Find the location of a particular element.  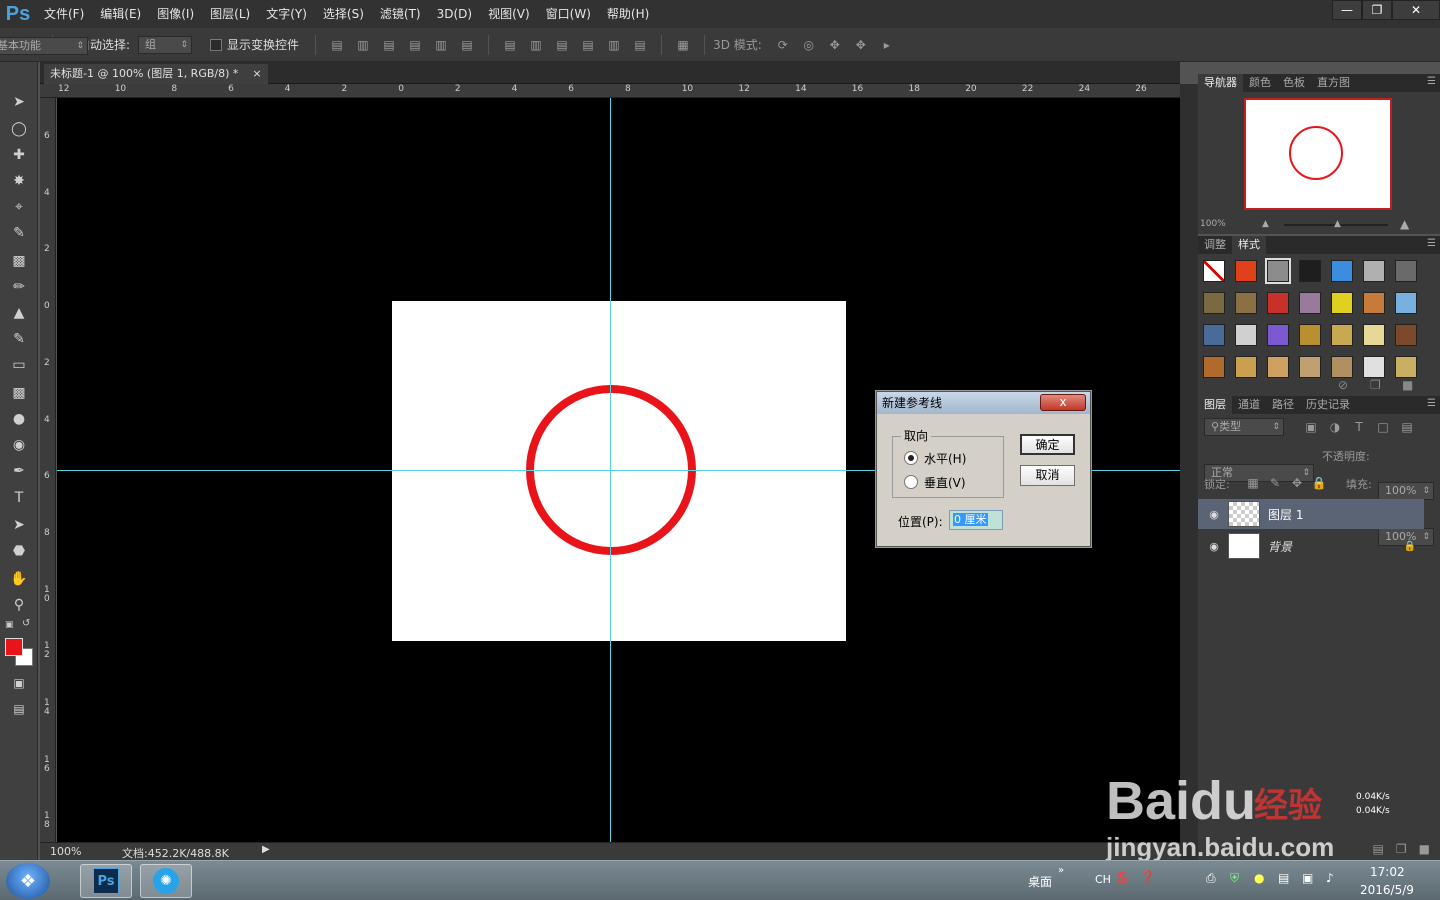

lock-all-icon: 🔒 is located at coordinates (1319, 483).